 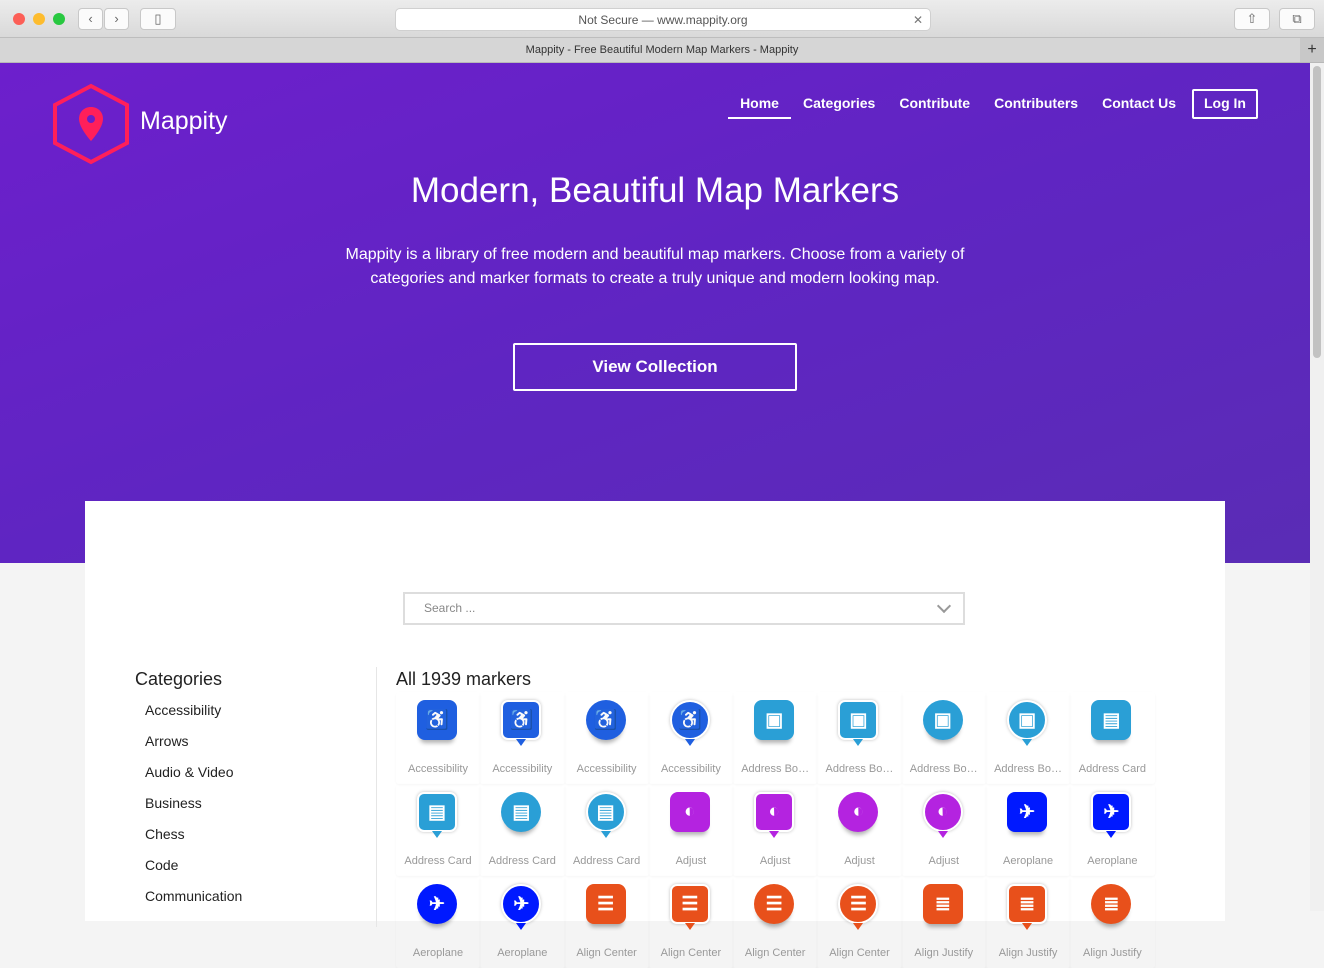 What do you see at coordinates (839, 104) in the screenshot?
I see `nav-categories: Categories` at bounding box center [839, 104].